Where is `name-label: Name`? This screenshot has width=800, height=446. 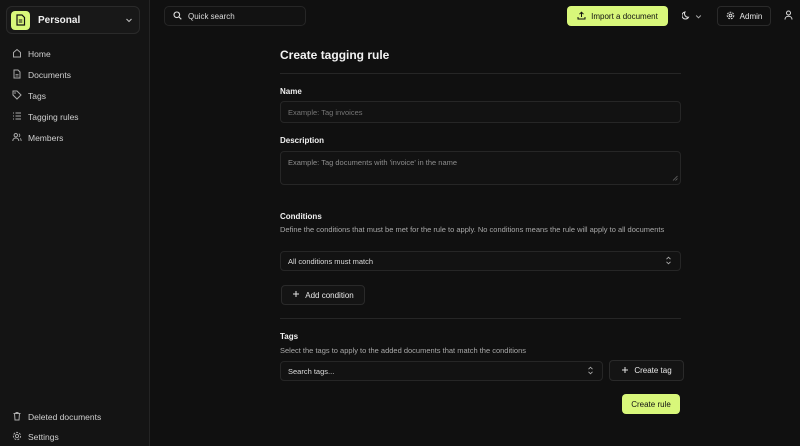
name-label: Name is located at coordinates (291, 91).